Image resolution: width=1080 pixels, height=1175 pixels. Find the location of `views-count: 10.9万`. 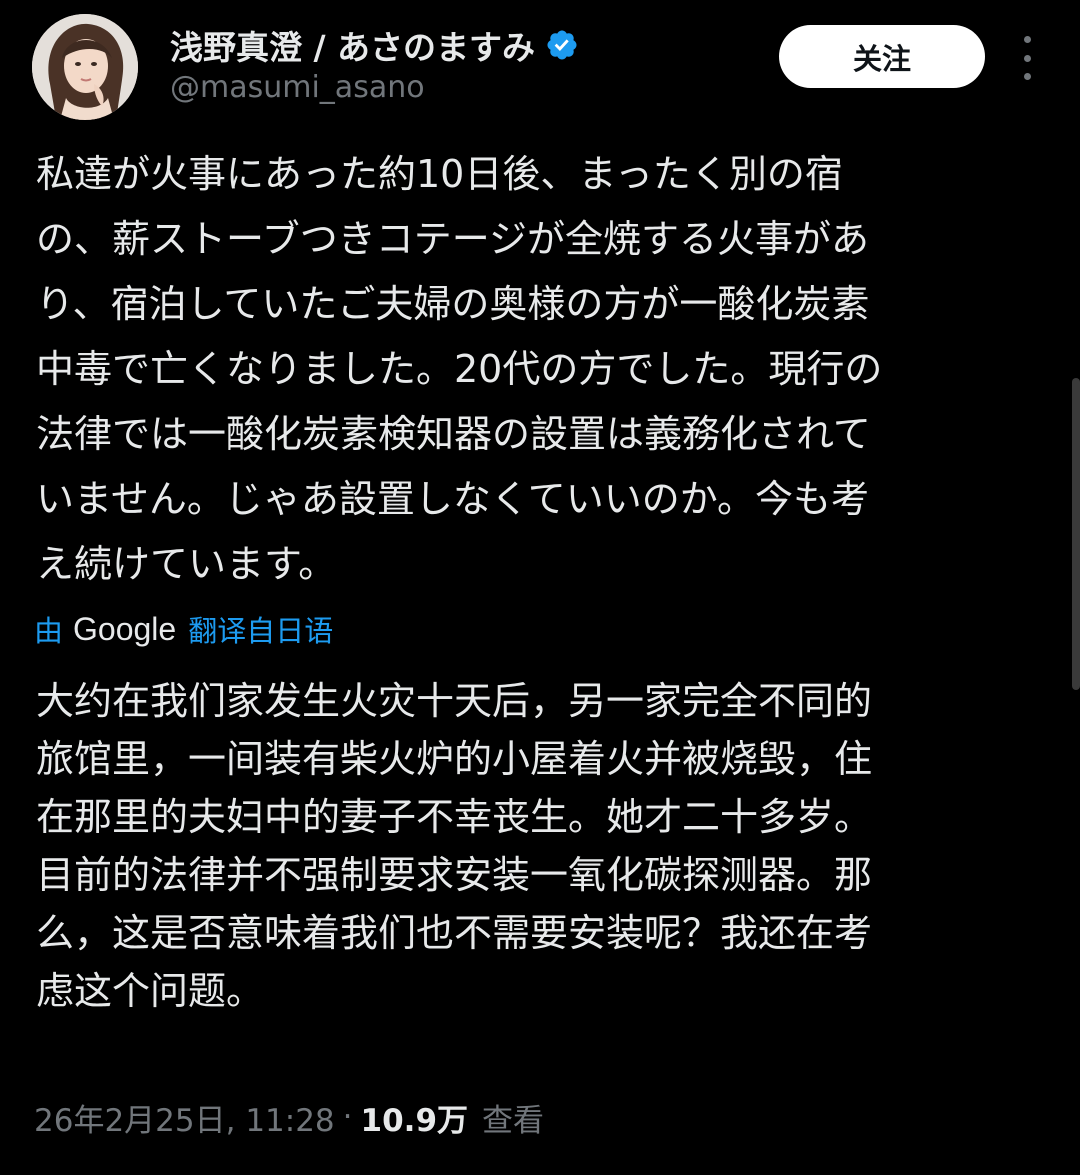

views-count: 10.9万 is located at coordinates (414, 1120).